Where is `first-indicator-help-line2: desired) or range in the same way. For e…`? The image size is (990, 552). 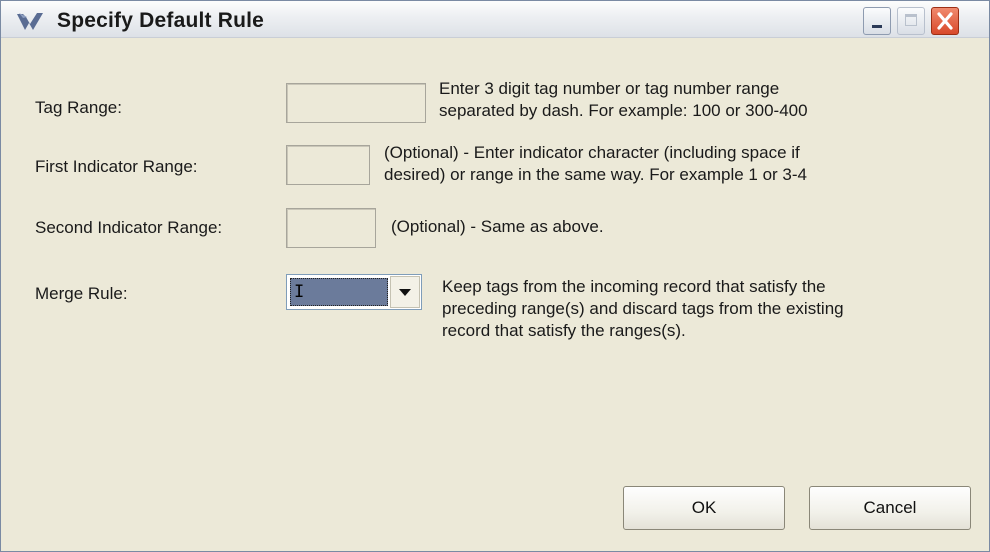 first-indicator-help-line2: desired) or range in the same way. For e… is located at coordinates (595, 174).